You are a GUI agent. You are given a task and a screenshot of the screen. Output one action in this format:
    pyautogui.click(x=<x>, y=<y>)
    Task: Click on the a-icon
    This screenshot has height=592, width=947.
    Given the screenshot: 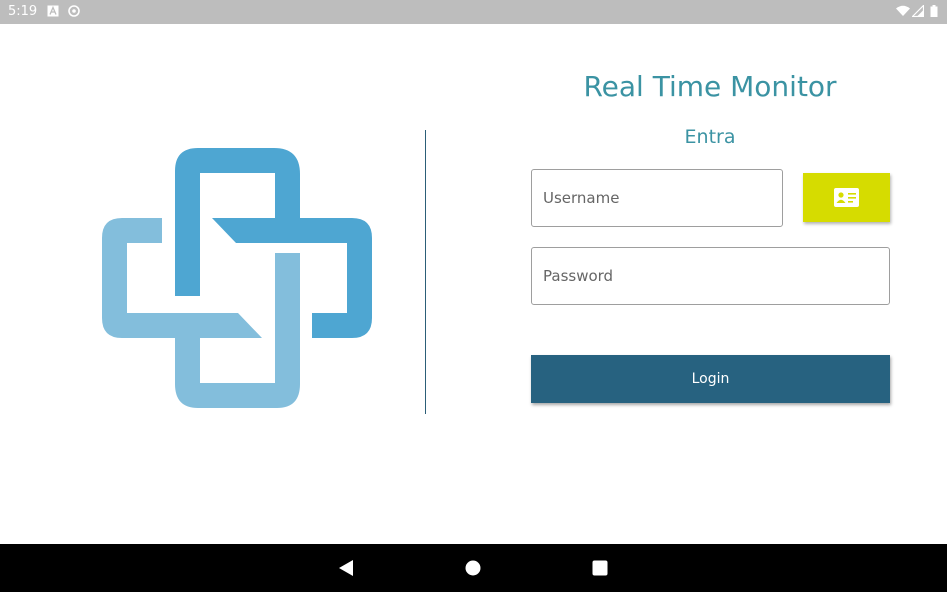 What is the action you would take?
    pyautogui.click(x=53, y=11)
    